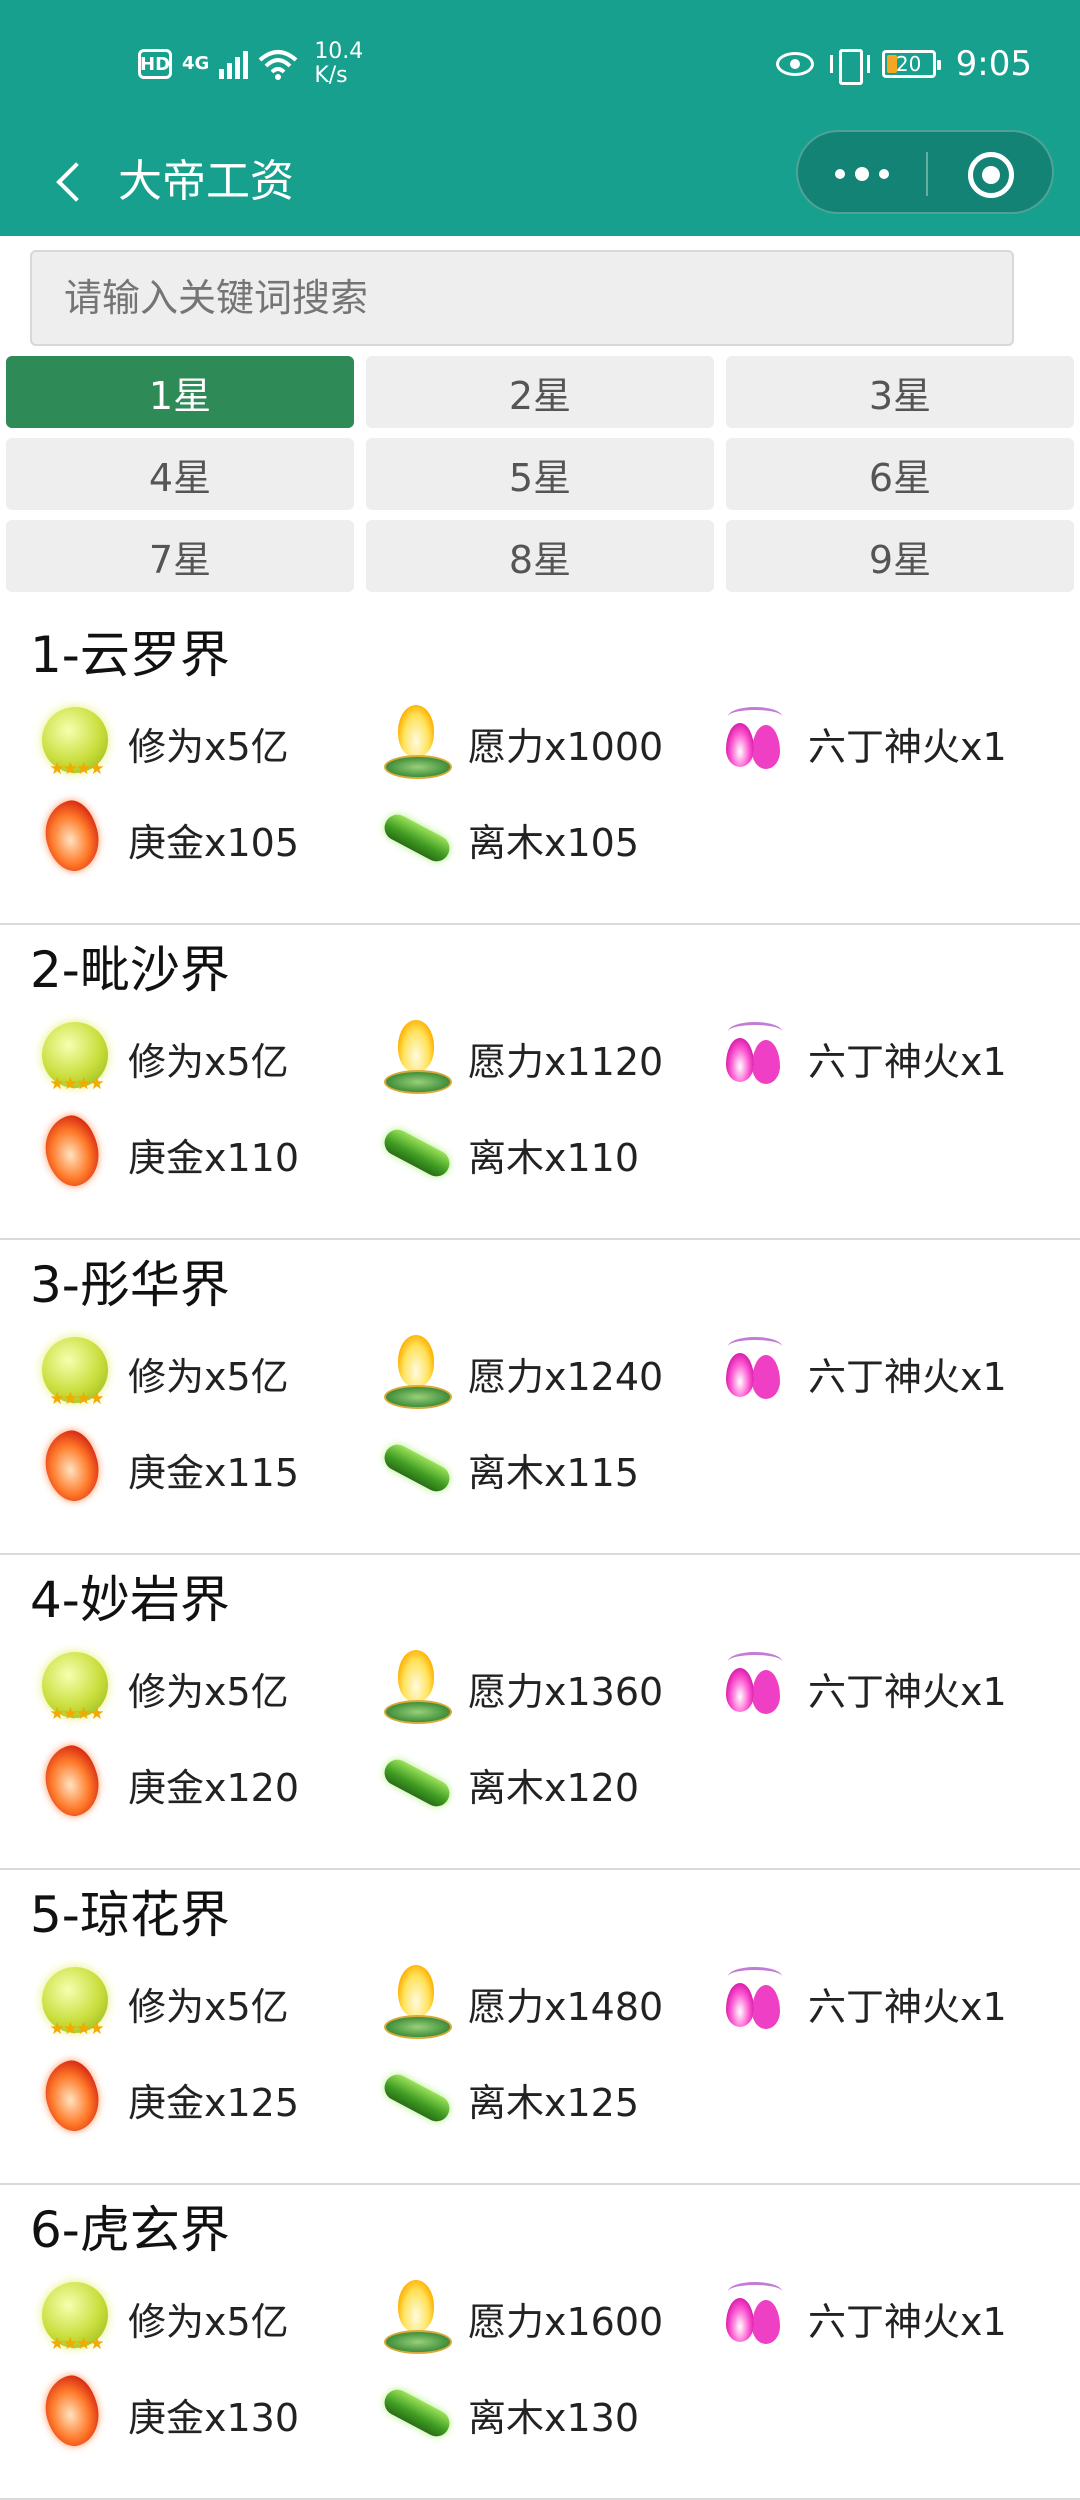  I want to click on reward-label: 愿力x1600, so click(566, 2321).